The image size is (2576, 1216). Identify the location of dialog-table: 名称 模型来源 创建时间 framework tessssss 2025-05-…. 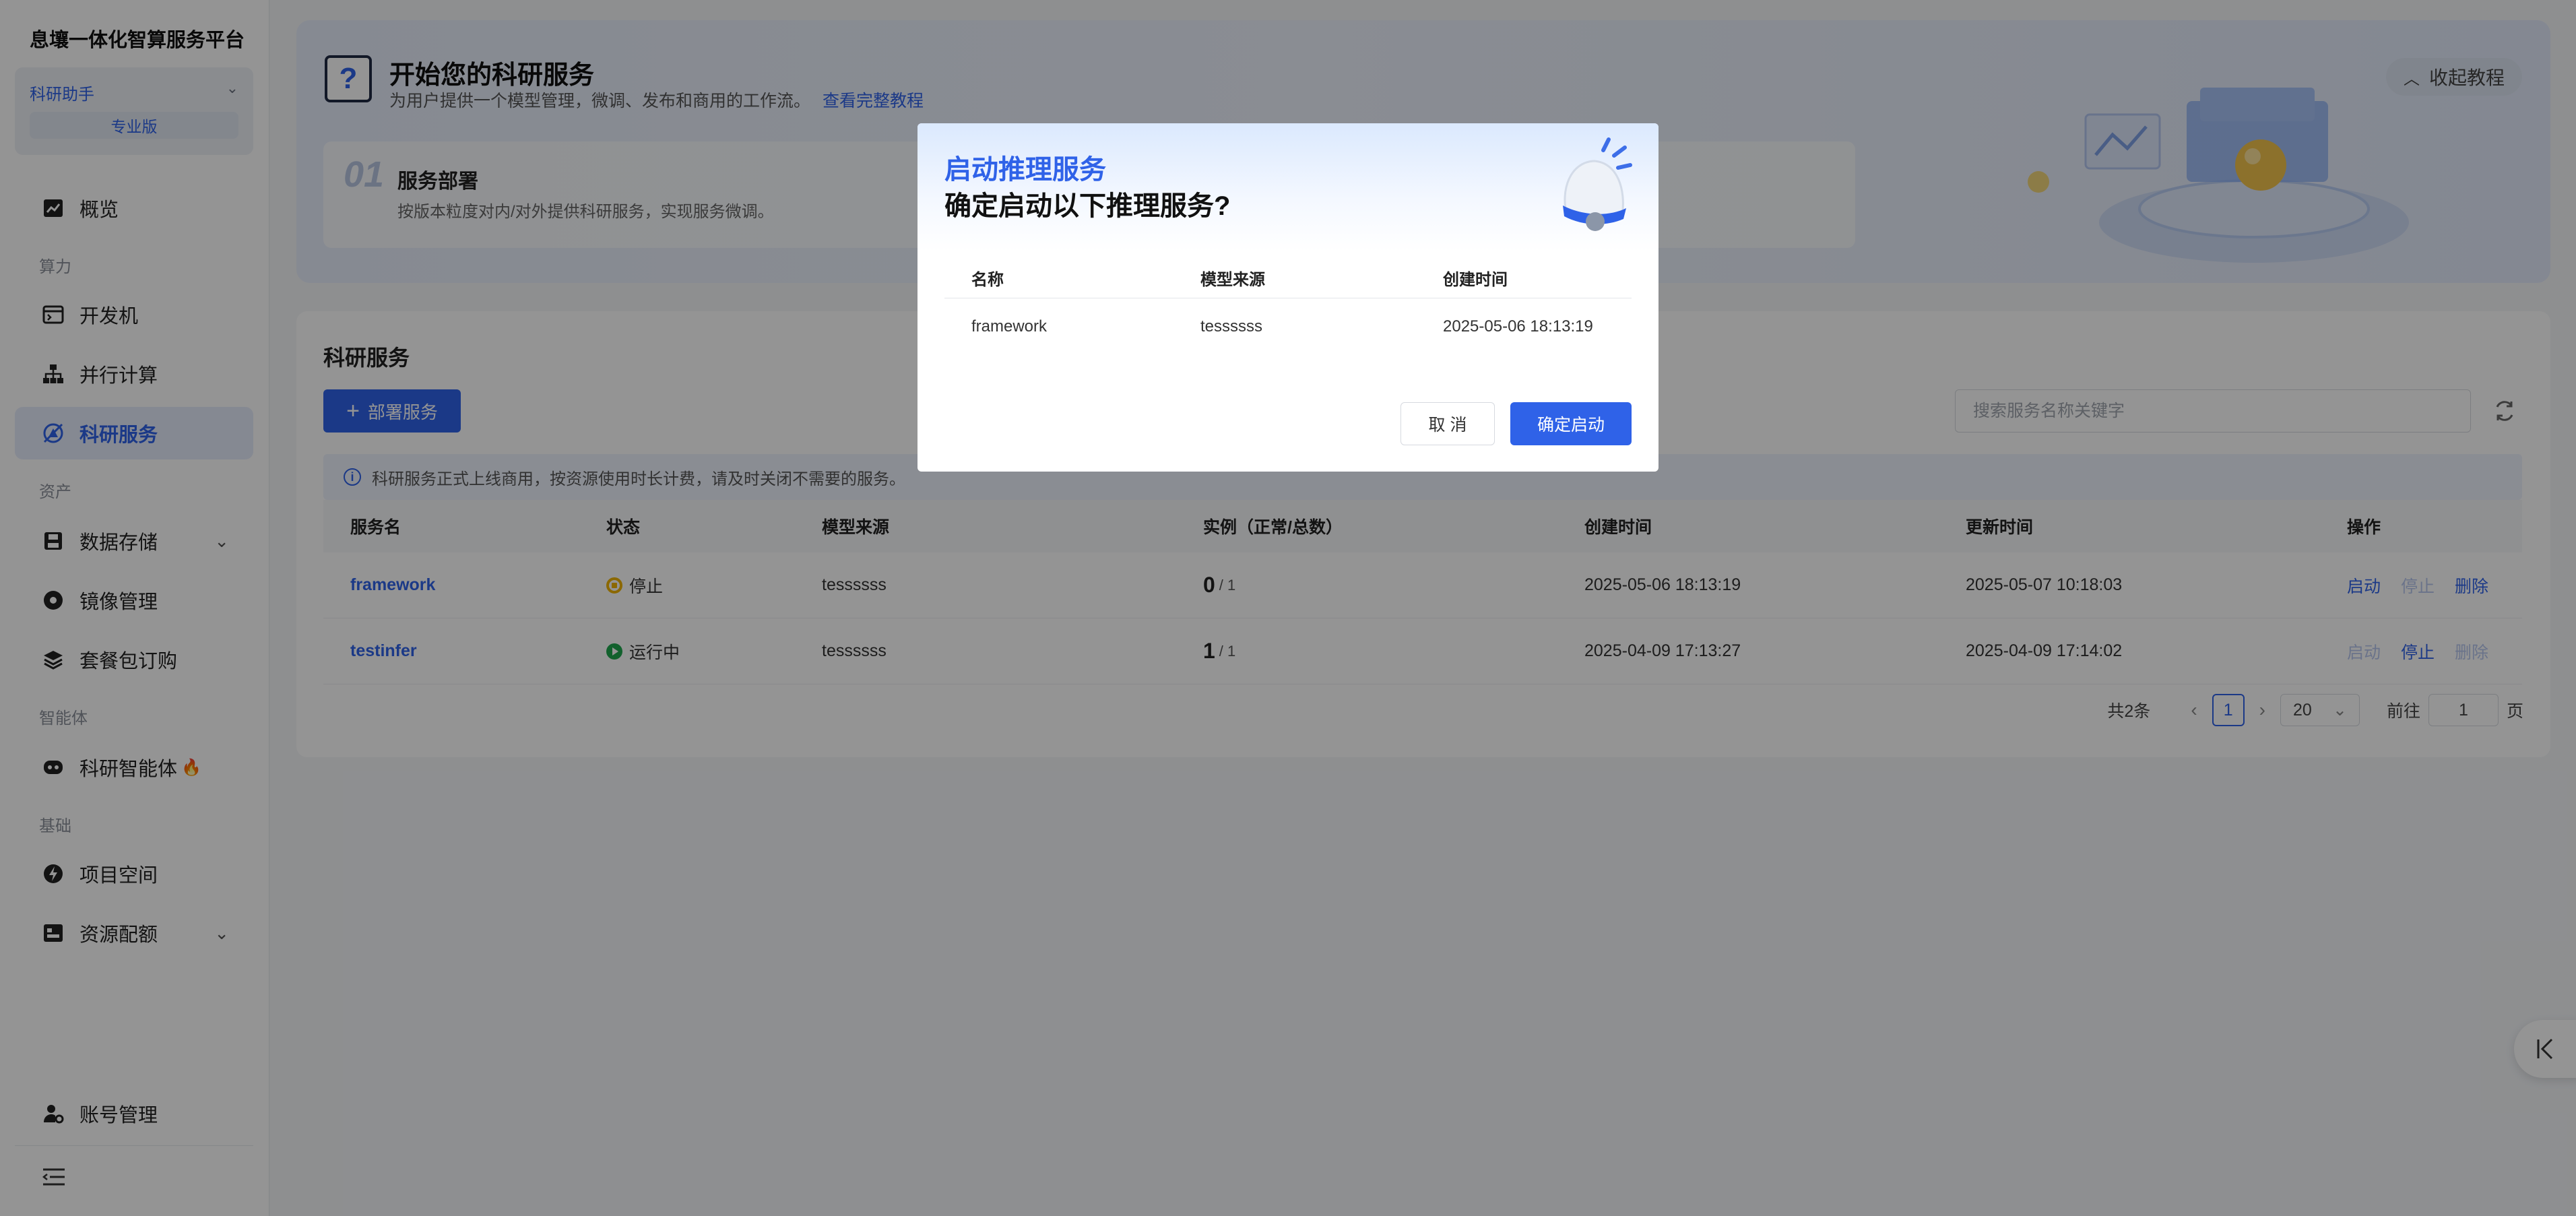
(1288, 306).